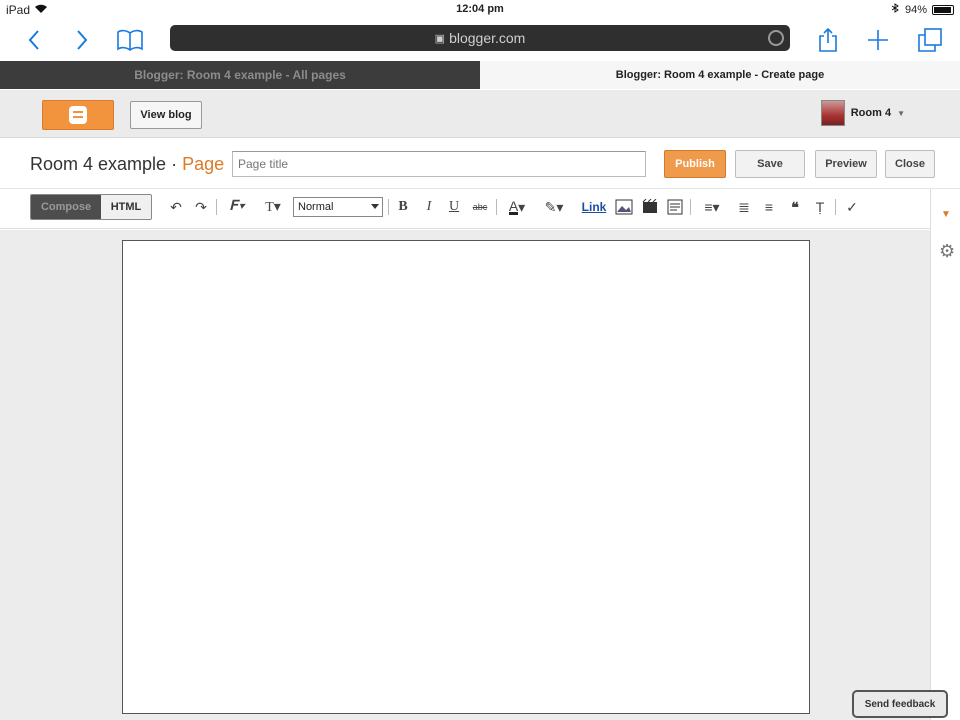 This screenshot has width=960, height=720. What do you see at coordinates (130, 40) in the screenshot?
I see `book-icon` at bounding box center [130, 40].